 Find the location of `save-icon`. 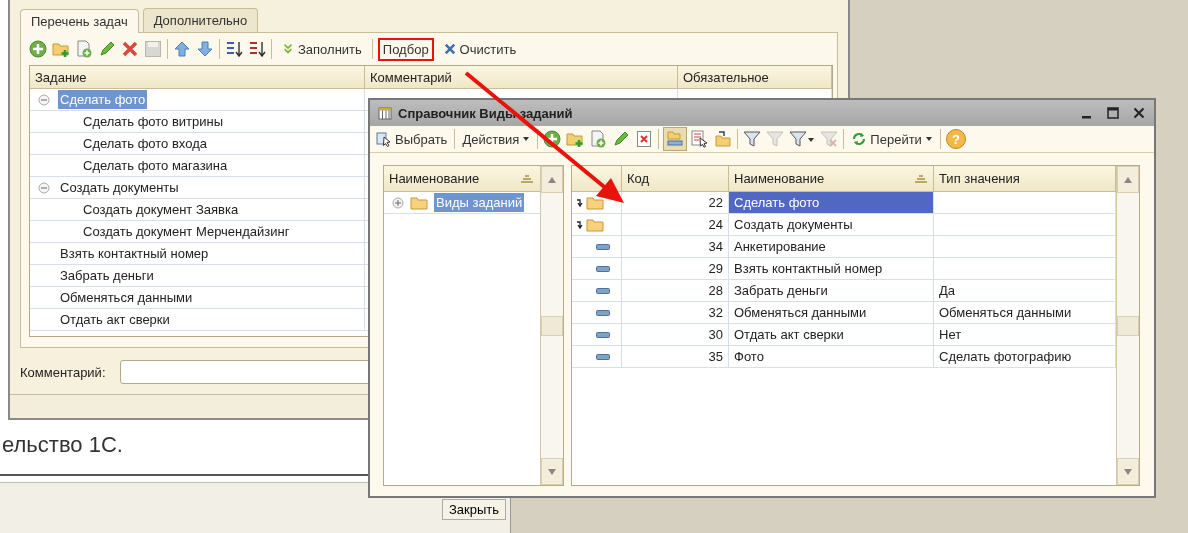

save-icon is located at coordinates (153, 49).